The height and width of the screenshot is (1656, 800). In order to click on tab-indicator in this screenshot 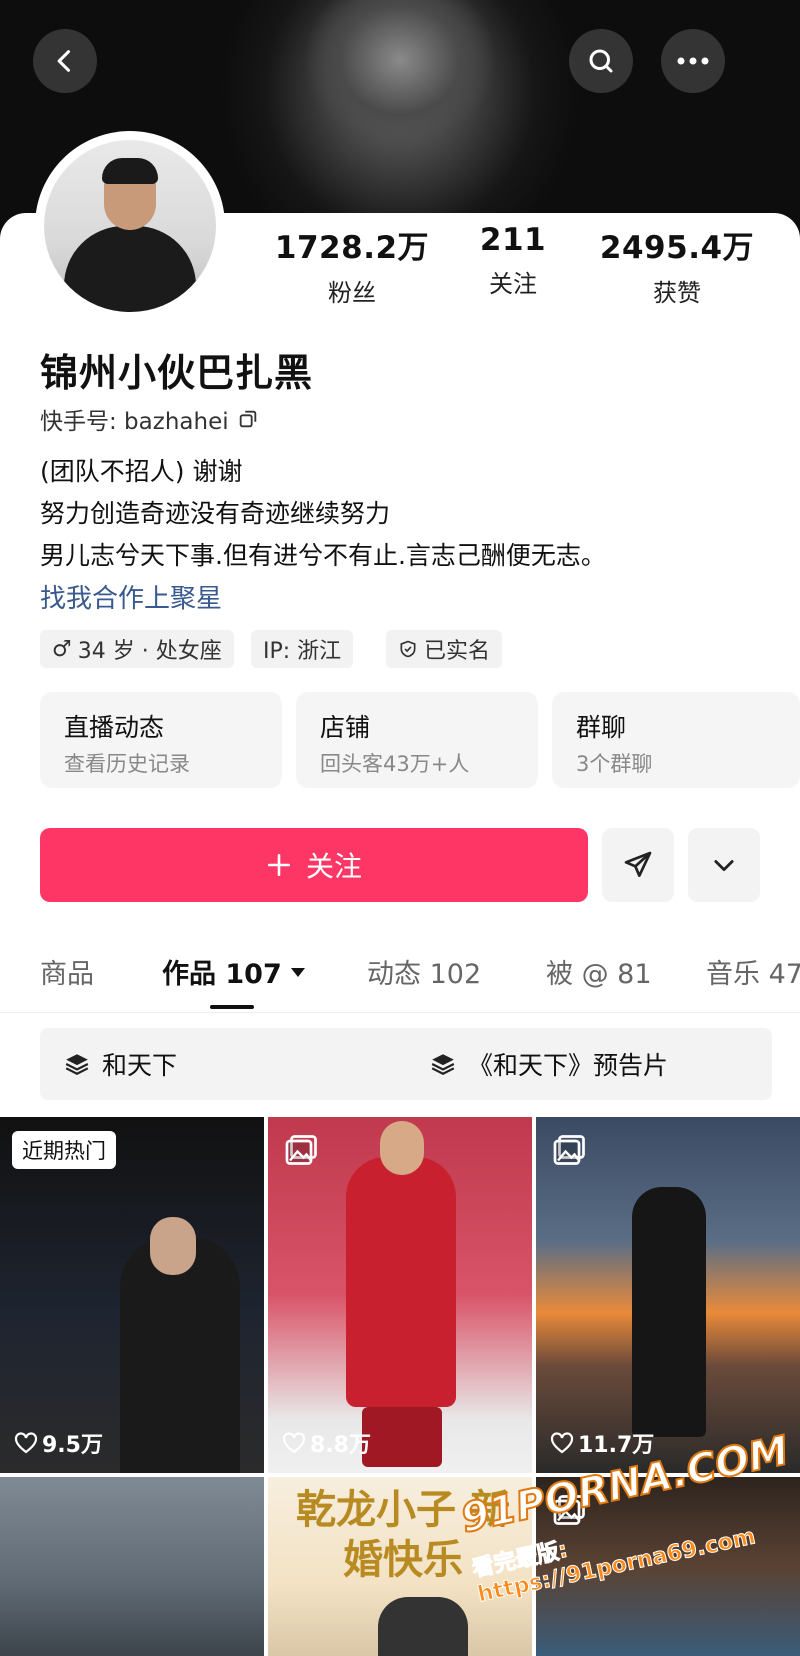, I will do `click(232, 1007)`.